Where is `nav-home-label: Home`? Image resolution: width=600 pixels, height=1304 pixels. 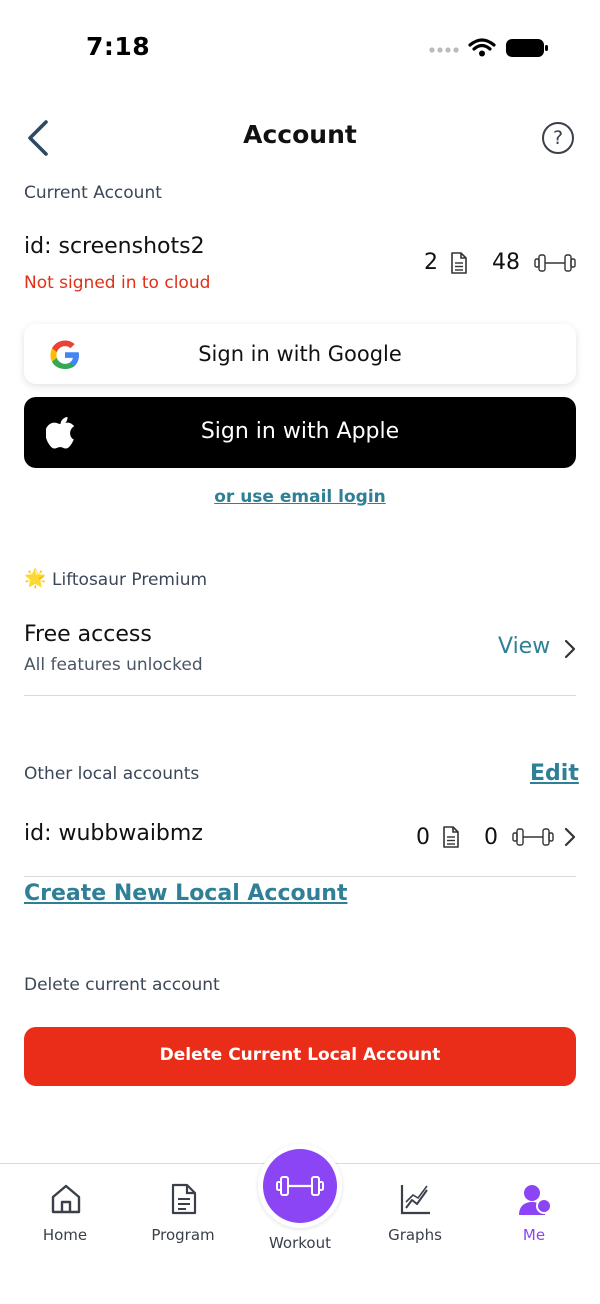 nav-home-label: Home is located at coordinates (65, 1235).